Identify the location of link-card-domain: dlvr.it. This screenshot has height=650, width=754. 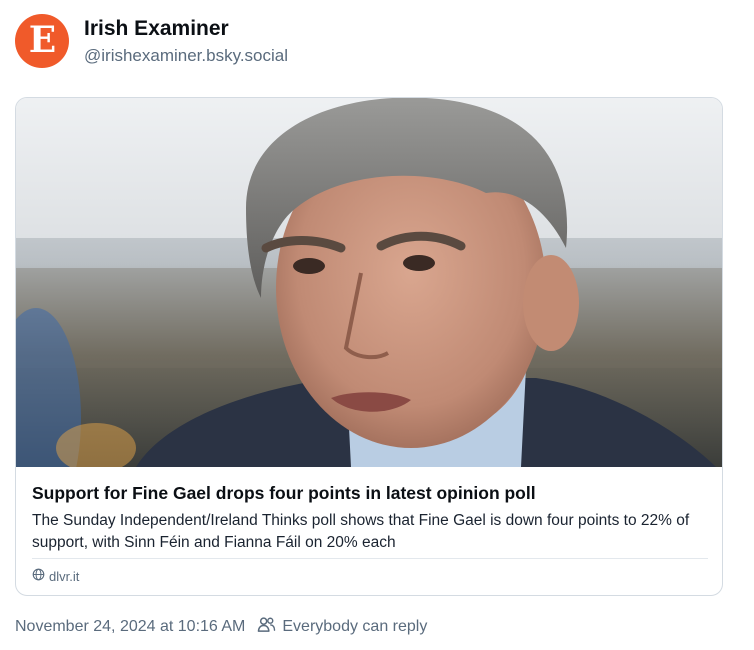
(55, 576).